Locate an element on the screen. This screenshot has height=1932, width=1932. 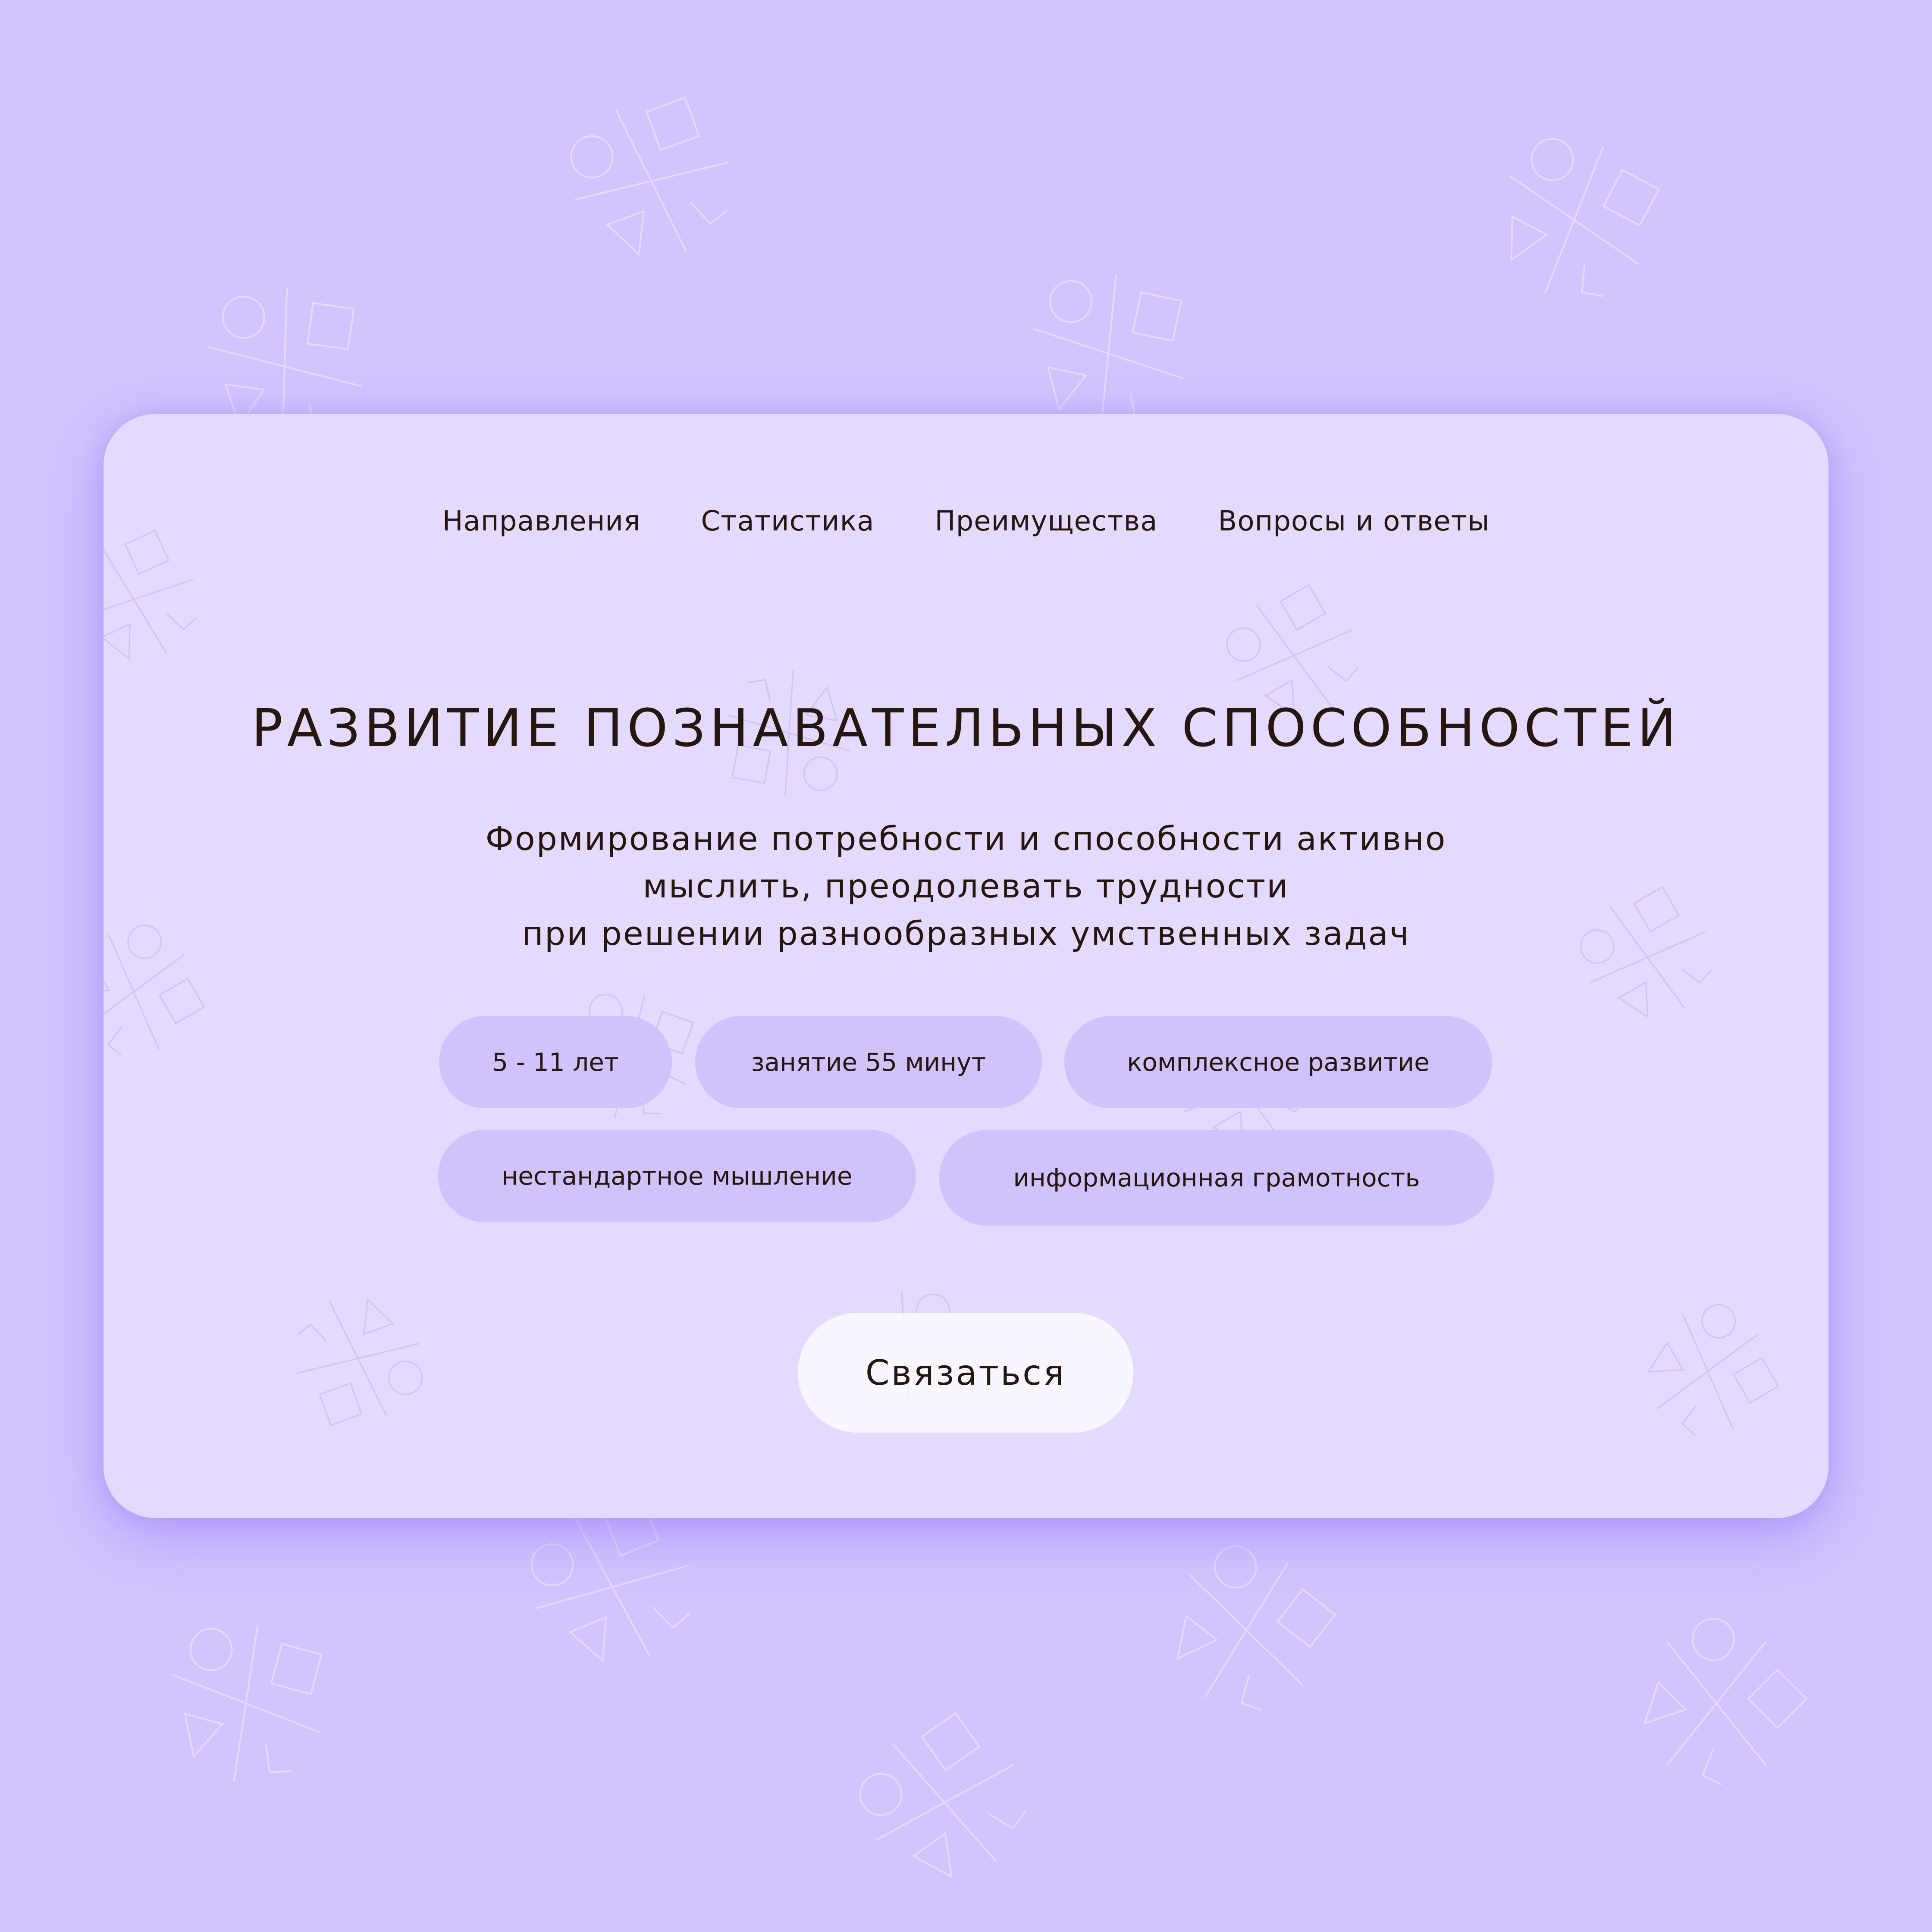
page-title: РАЗВИТИЕ ПОЗНАВАТЕЛЬНЫХ СПОСОБНОСТЕЙ is located at coordinates (966, 729).